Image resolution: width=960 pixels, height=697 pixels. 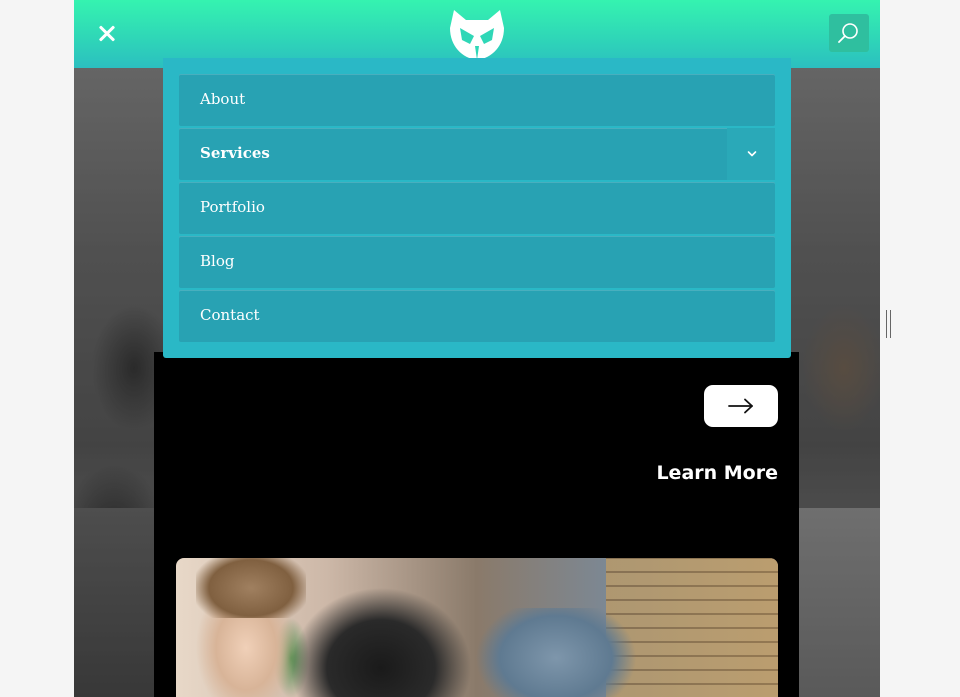 I want to click on menu-item-services: Services, so click(x=477, y=154).